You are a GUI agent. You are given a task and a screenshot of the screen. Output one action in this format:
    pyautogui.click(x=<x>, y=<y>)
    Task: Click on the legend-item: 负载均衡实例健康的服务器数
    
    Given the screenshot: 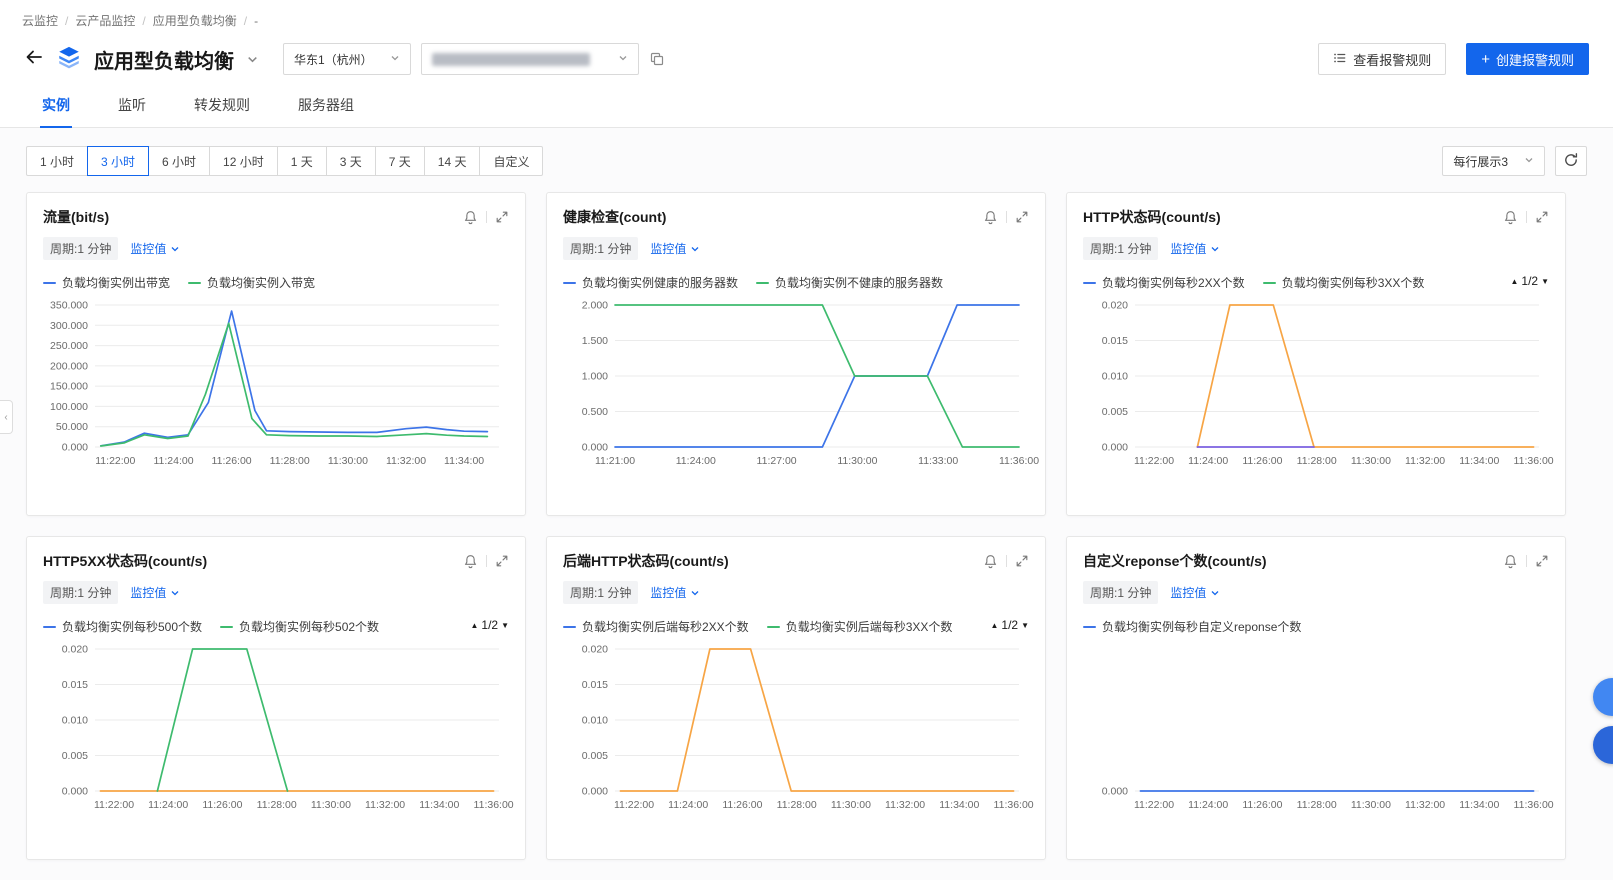 What is the action you would take?
    pyautogui.click(x=650, y=282)
    